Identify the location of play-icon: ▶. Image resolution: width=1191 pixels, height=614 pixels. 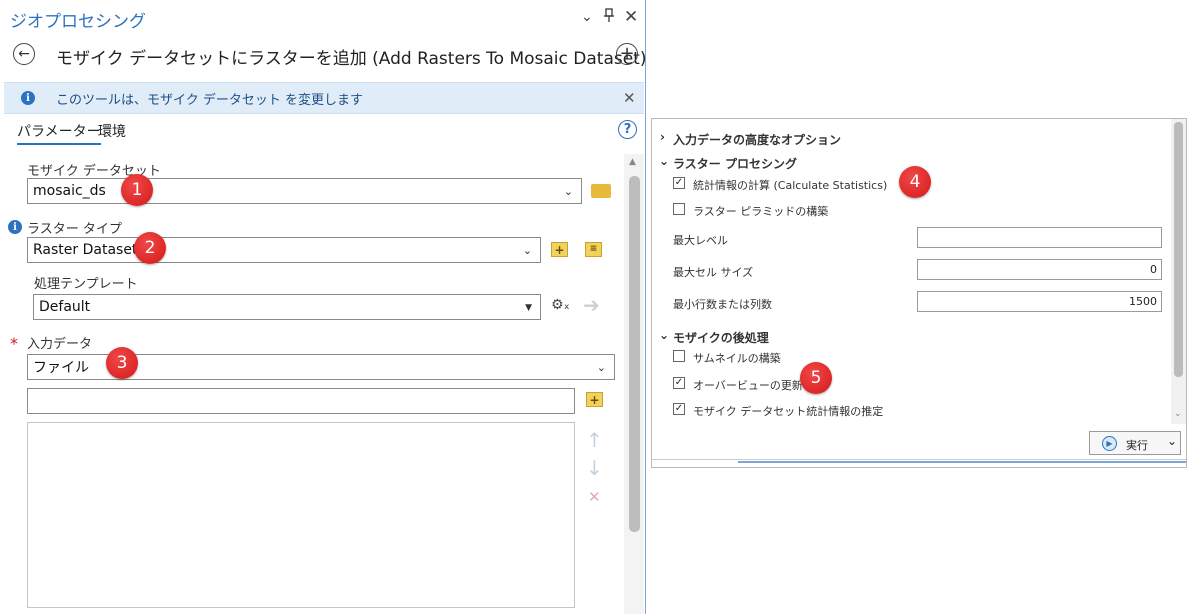
(1109, 443).